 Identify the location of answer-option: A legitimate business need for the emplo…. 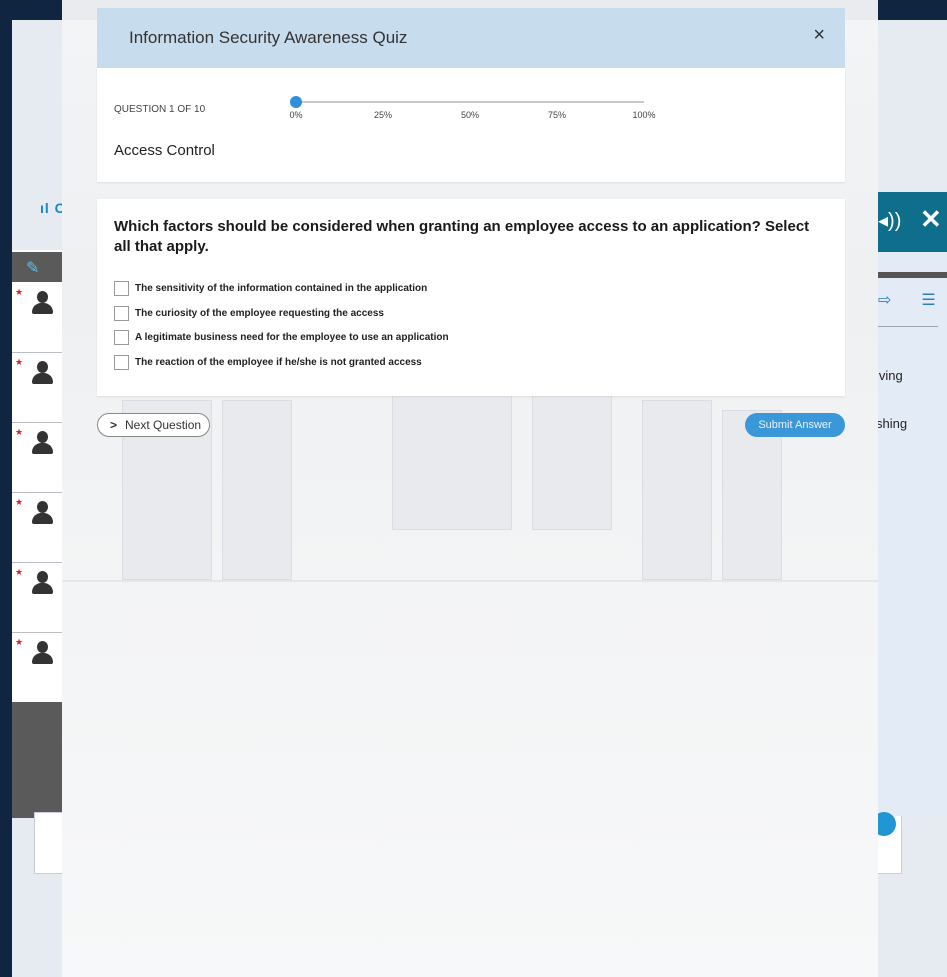
(281, 337).